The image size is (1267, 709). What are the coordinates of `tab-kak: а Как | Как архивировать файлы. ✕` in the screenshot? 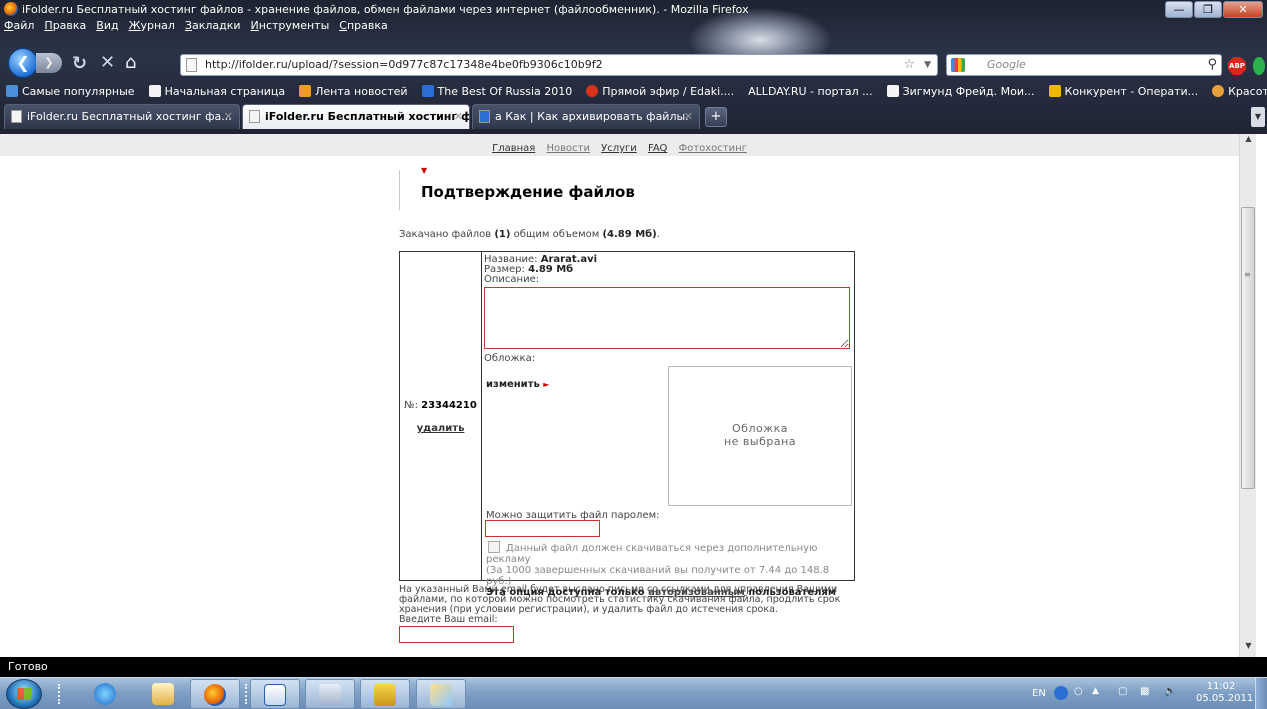 It's located at (586, 116).